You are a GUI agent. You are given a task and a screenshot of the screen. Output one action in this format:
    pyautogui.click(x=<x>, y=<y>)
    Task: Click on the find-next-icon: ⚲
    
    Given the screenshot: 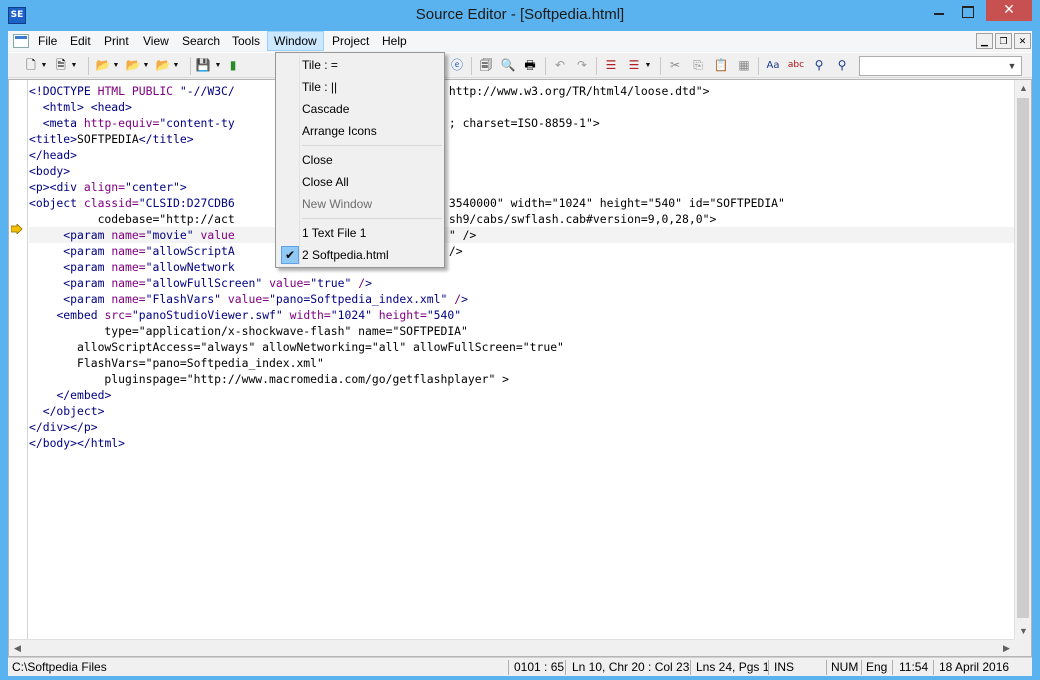 What is the action you would take?
    pyautogui.click(x=819, y=65)
    